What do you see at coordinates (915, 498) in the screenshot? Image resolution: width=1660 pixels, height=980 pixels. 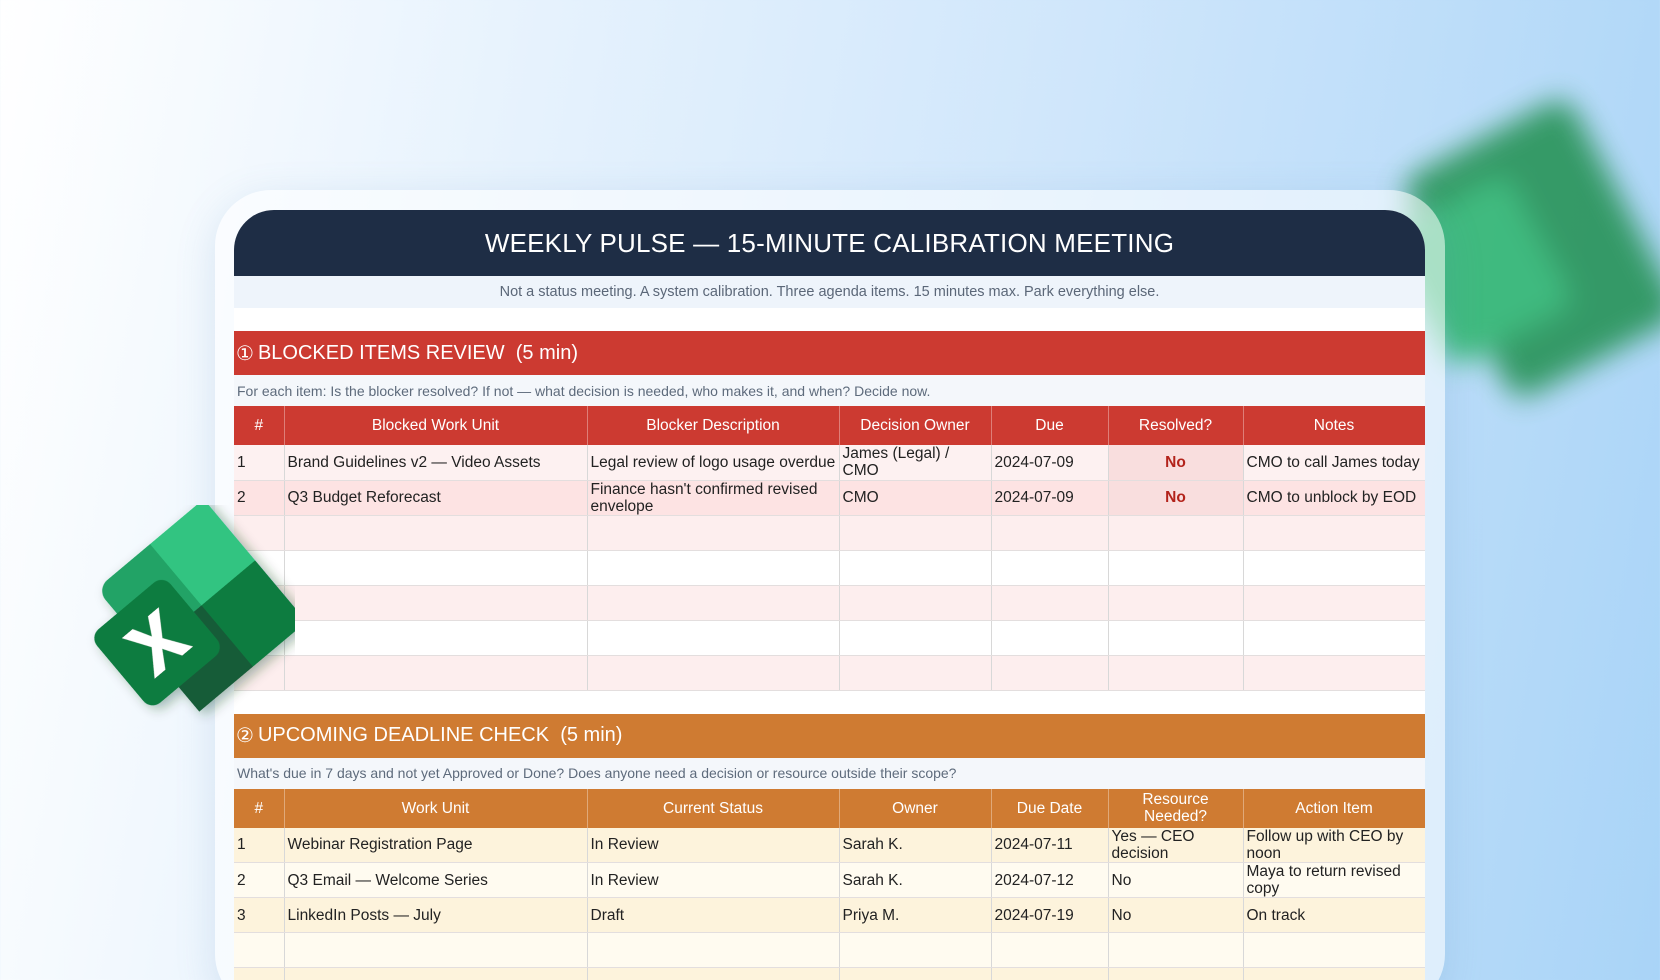 I see `table-cell: CMO` at bounding box center [915, 498].